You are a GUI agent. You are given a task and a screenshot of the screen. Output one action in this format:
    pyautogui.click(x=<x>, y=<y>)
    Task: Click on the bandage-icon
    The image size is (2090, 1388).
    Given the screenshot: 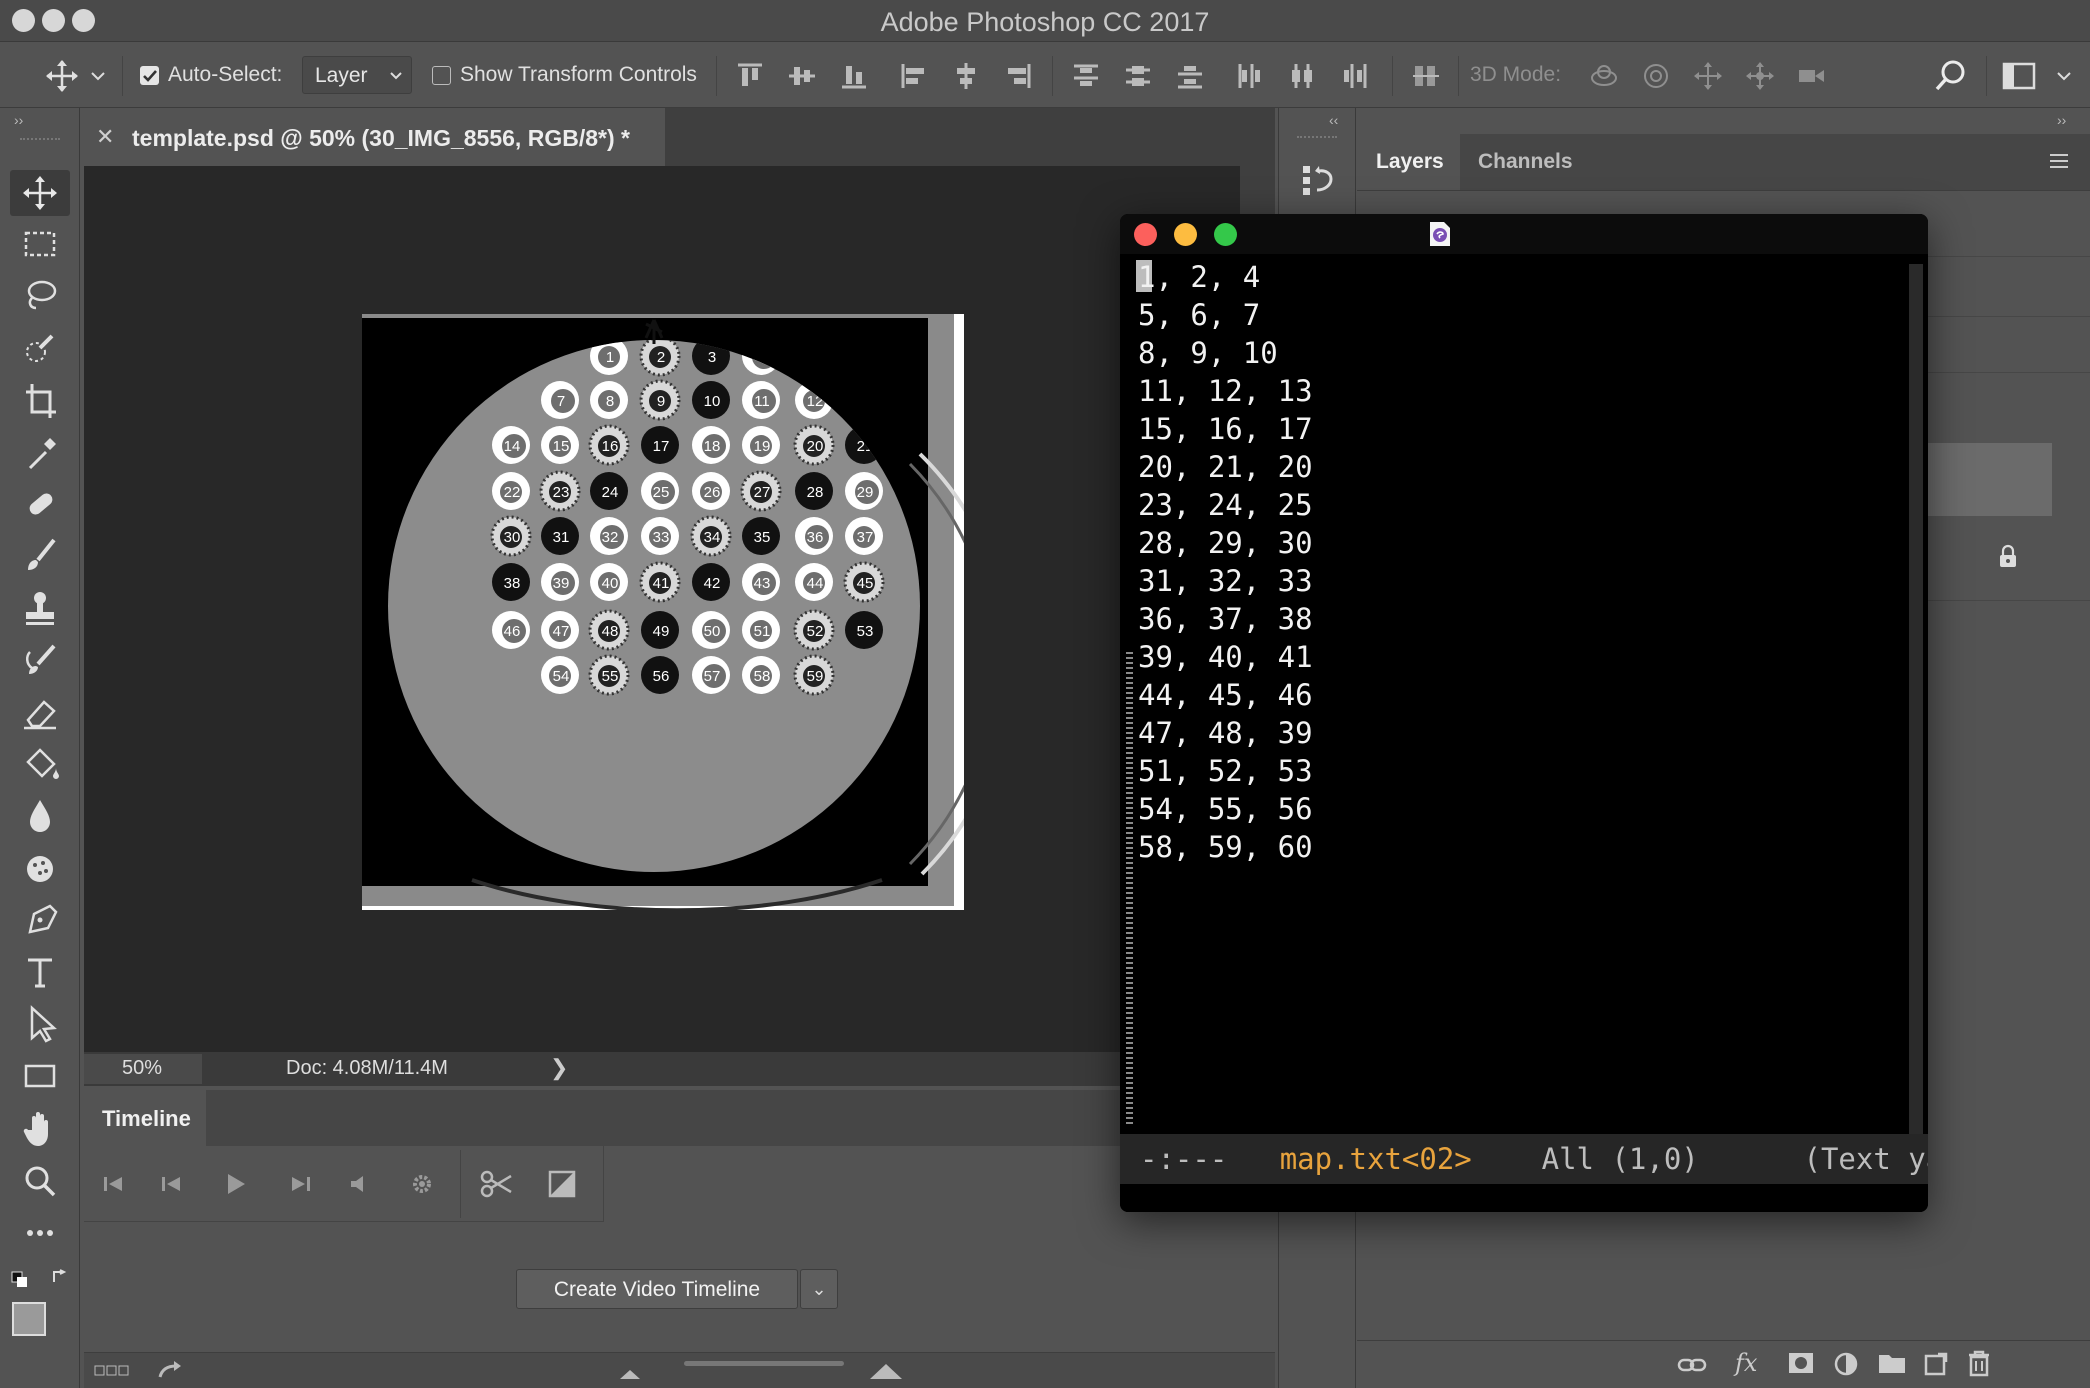 What is the action you would take?
    pyautogui.click(x=41, y=504)
    